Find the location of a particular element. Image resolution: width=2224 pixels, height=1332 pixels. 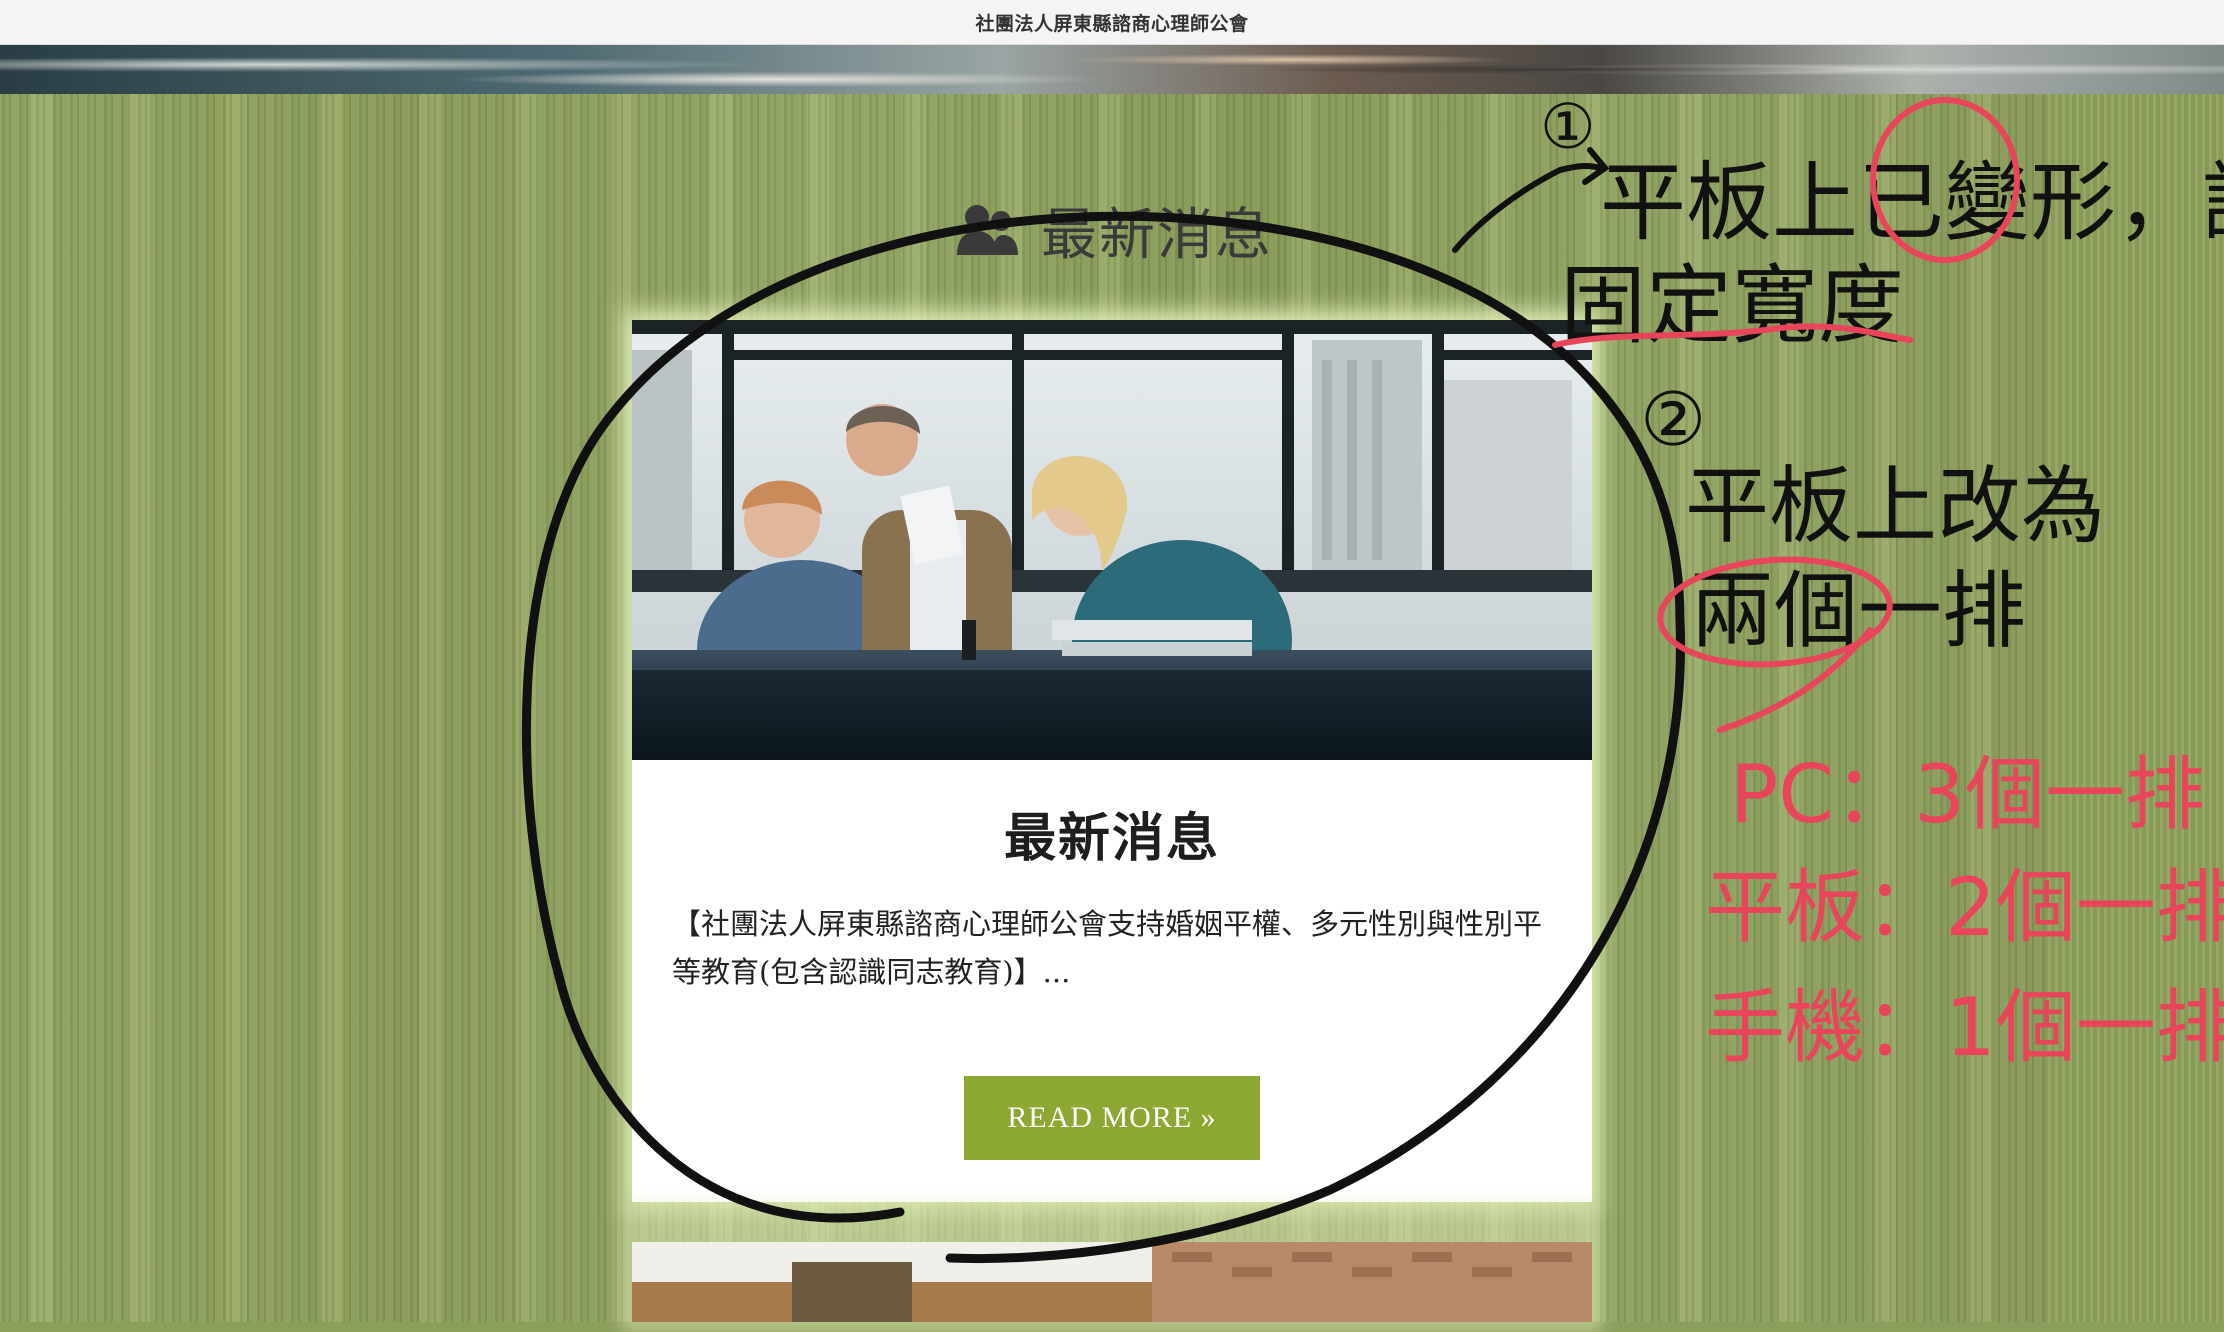

users-icon is located at coordinates (987, 229).